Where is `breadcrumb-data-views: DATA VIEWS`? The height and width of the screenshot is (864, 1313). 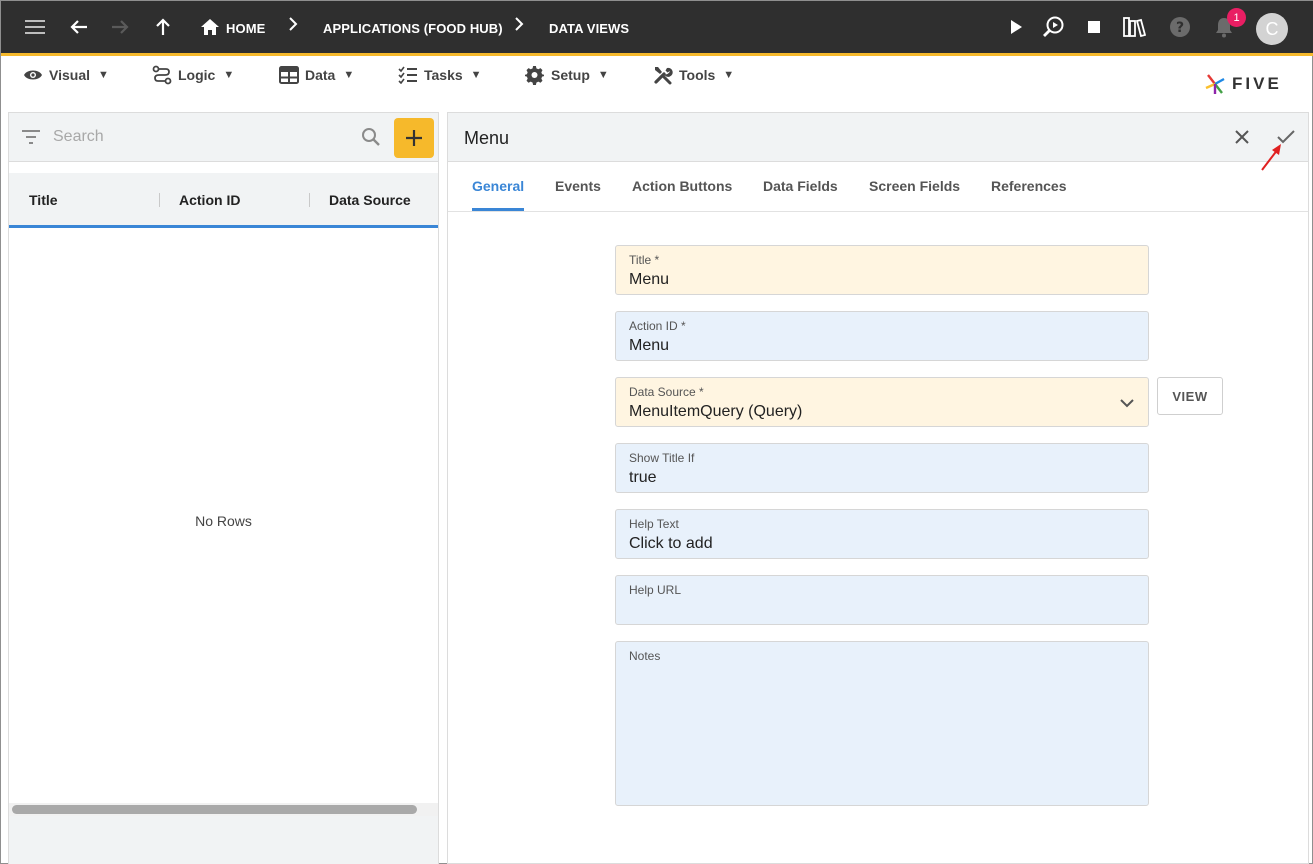
breadcrumb-data-views: DATA VIEWS is located at coordinates (589, 28).